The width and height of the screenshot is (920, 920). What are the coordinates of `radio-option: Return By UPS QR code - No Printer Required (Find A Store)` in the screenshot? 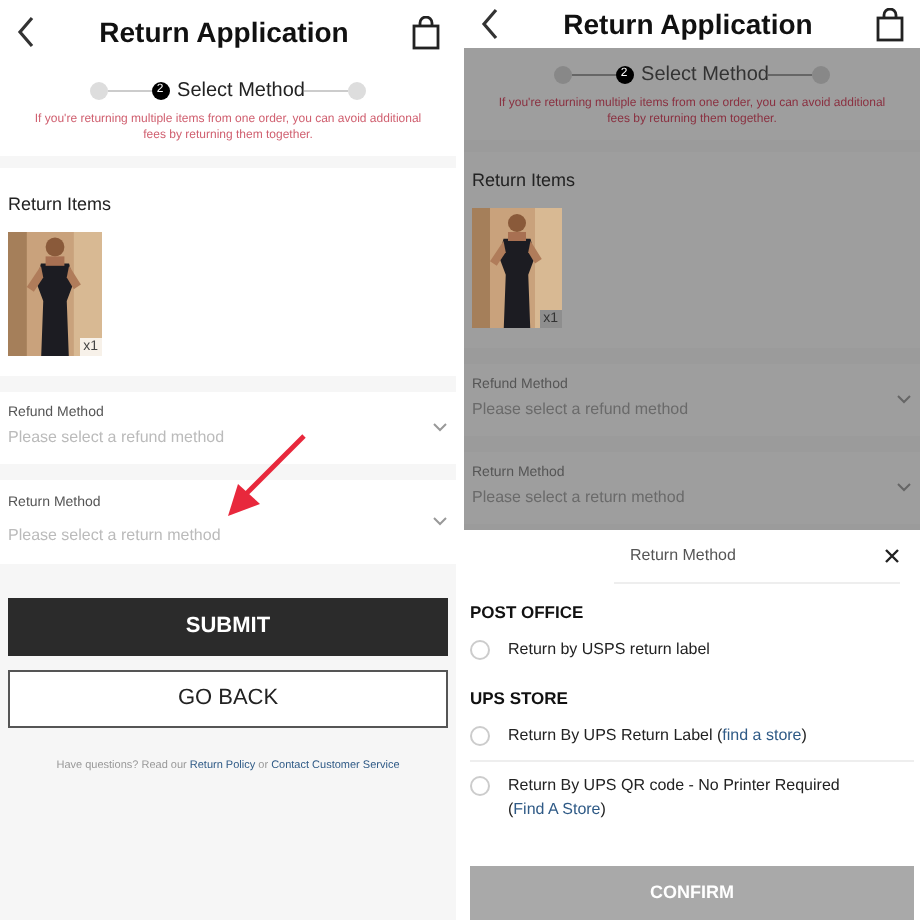 It's located at (692, 797).